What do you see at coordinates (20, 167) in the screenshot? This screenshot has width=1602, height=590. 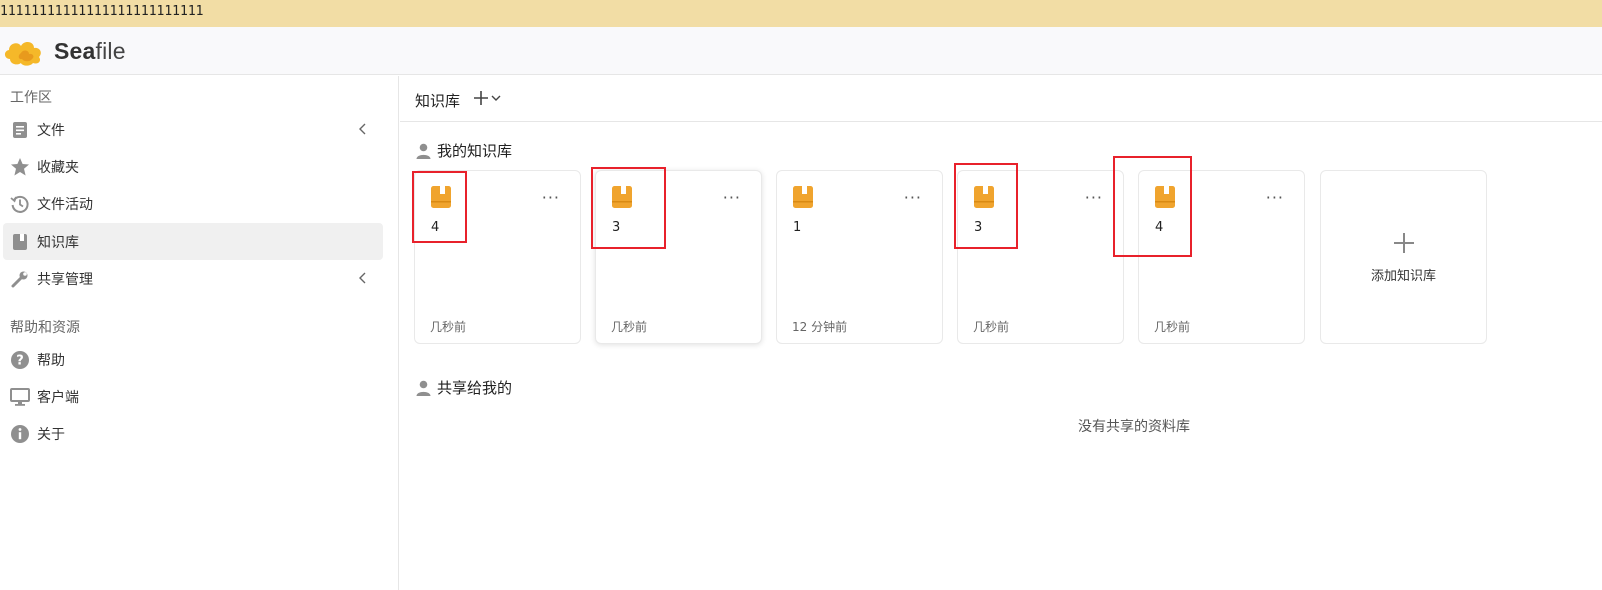 I see `star-icon` at bounding box center [20, 167].